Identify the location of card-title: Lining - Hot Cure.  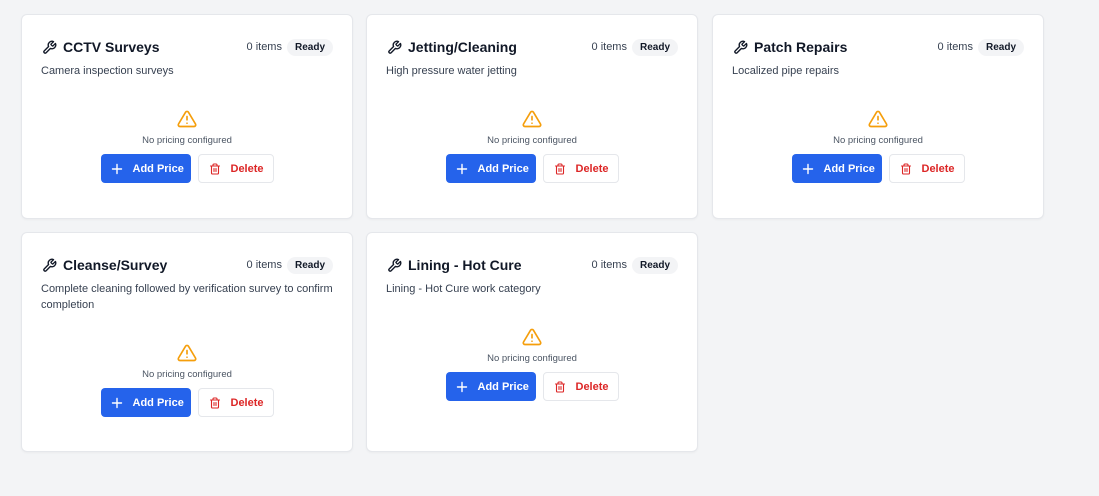
(465, 265).